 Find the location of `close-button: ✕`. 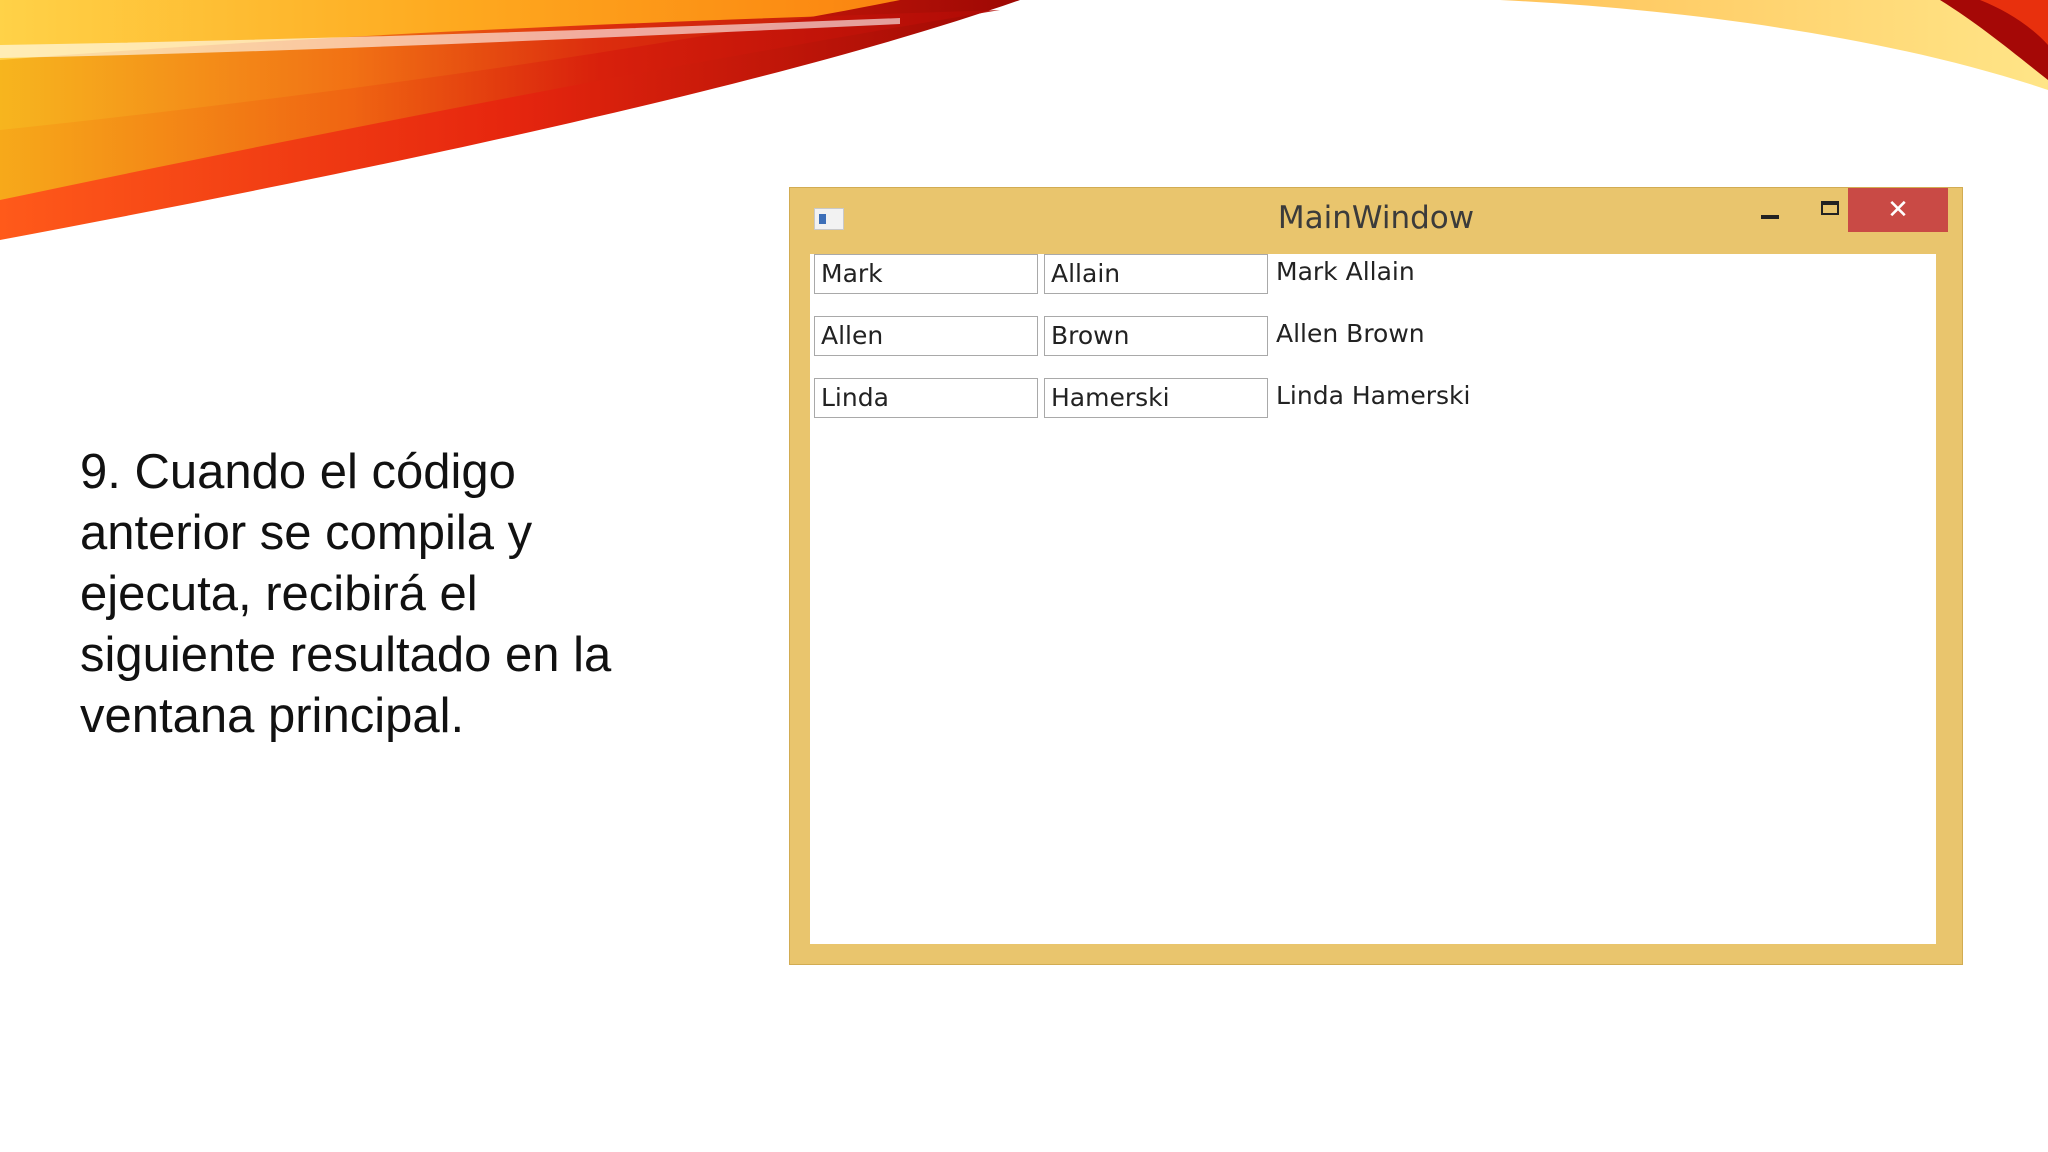

close-button: ✕ is located at coordinates (1898, 210).